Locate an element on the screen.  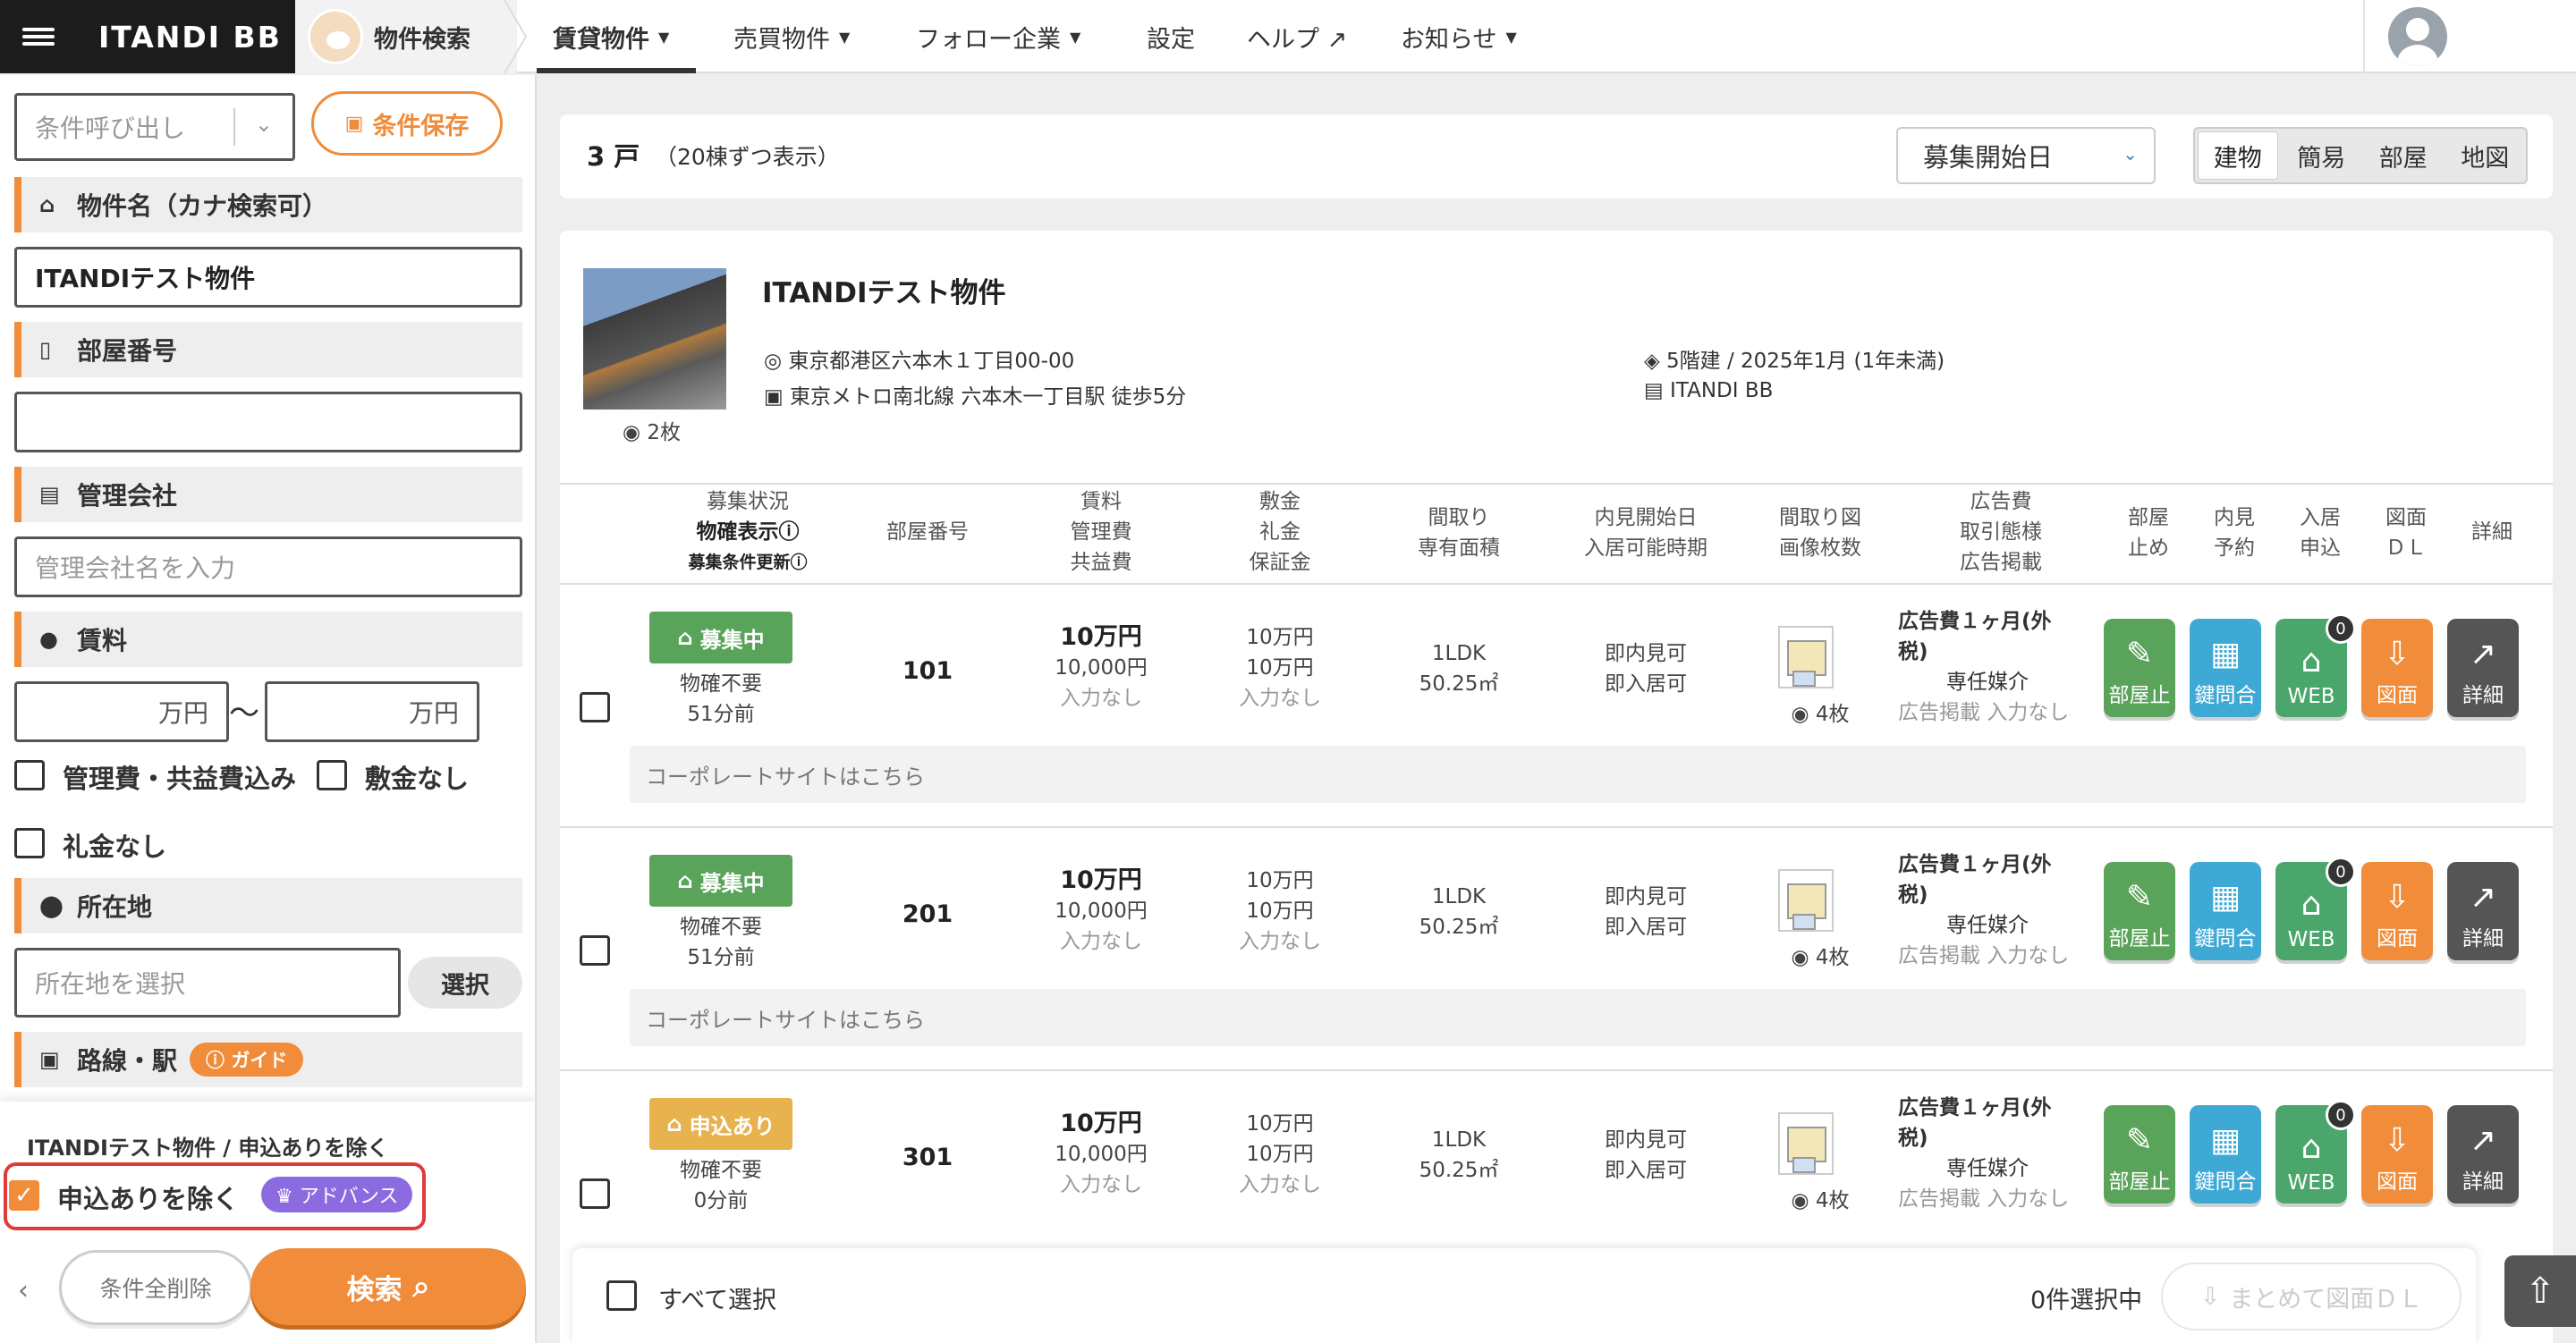
rent-max-input: 万円 is located at coordinates (372, 711).